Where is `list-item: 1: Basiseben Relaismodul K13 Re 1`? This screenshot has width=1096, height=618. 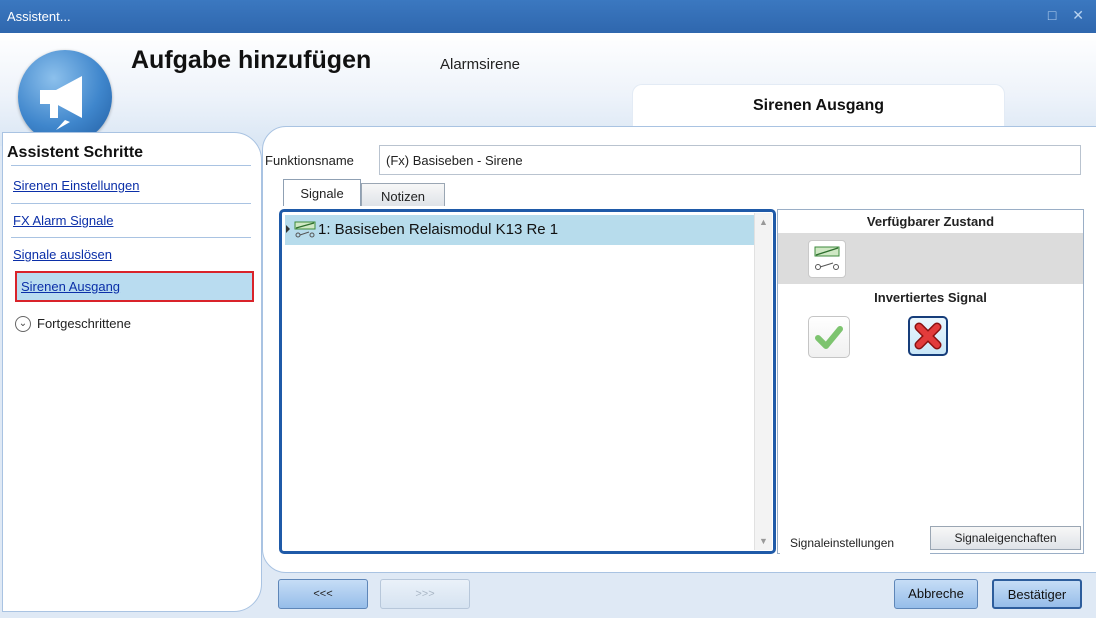 list-item: 1: Basiseben Relaismodul K13 Re 1 is located at coordinates (521, 230).